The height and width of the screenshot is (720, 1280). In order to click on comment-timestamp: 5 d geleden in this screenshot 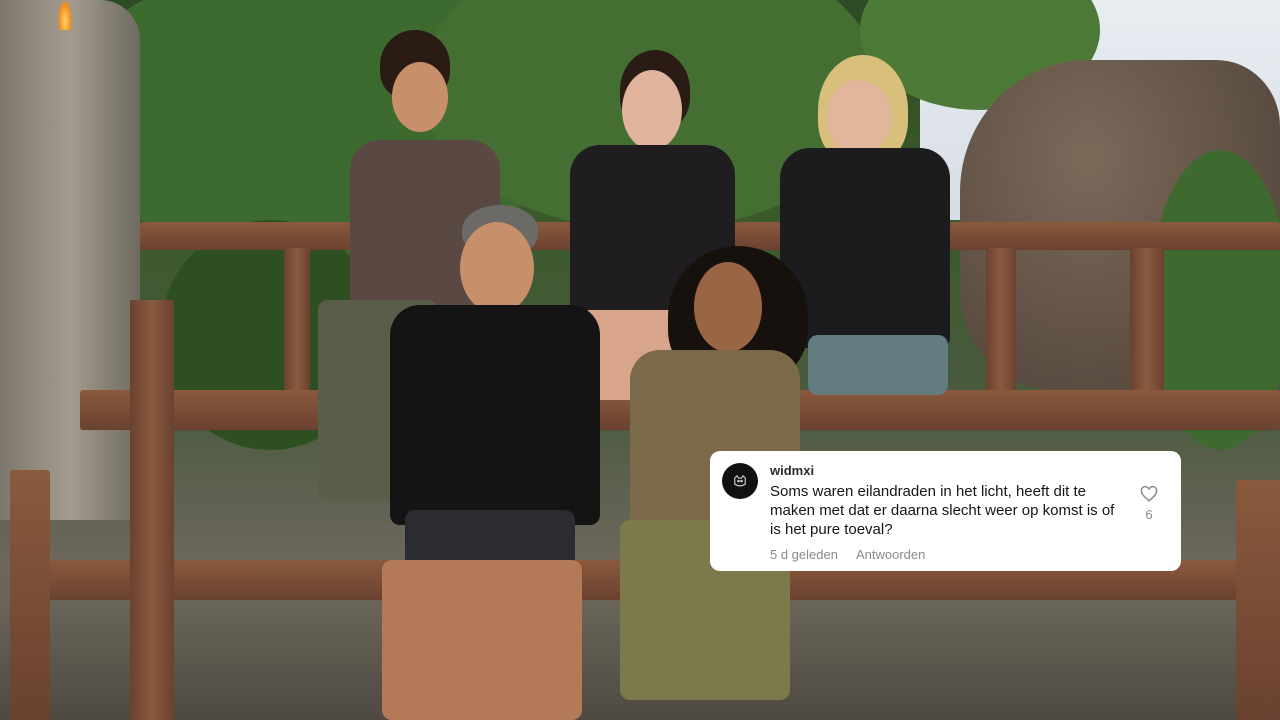, I will do `click(804, 554)`.